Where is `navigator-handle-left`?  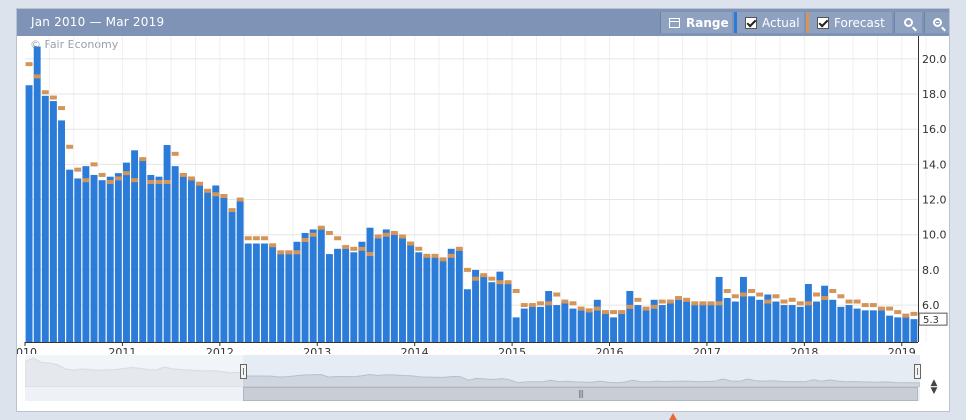 navigator-handle-left is located at coordinates (243, 371).